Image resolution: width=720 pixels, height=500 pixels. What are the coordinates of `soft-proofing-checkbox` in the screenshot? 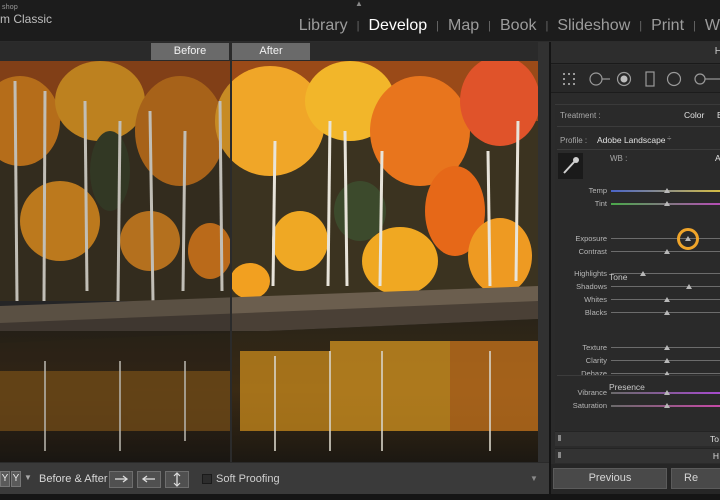 It's located at (207, 479).